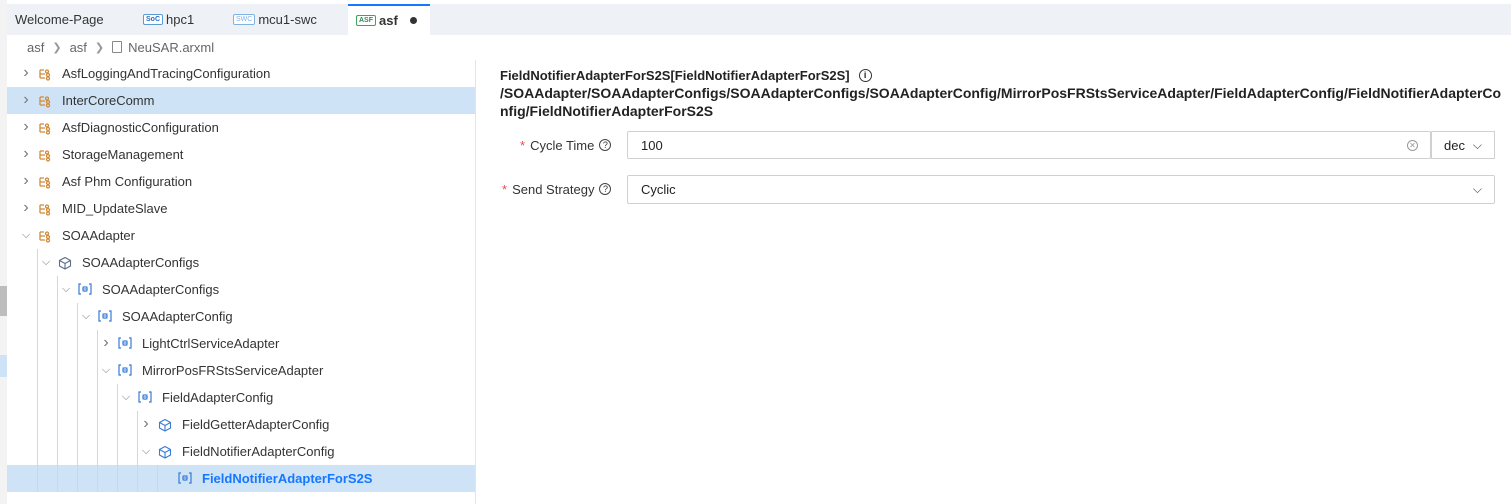 Image resolution: width=1511 pixels, height=504 pixels. Describe the element at coordinates (241, 397) in the screenshot. I see `tree-item: ⌵ FieldAdapterConfig` at that location.